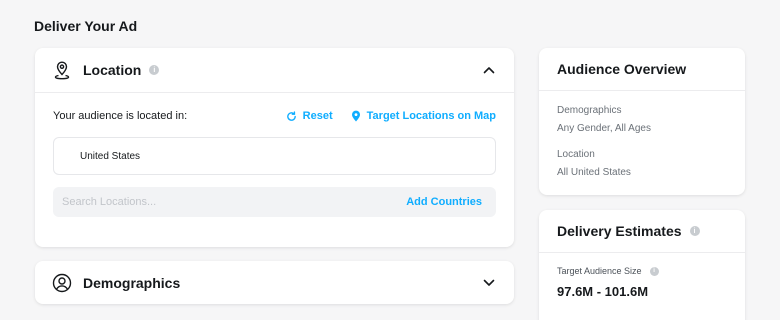  Describe the element at coordinates (62, 70) in the screenshot. I see `map-pin-icon` at that location.